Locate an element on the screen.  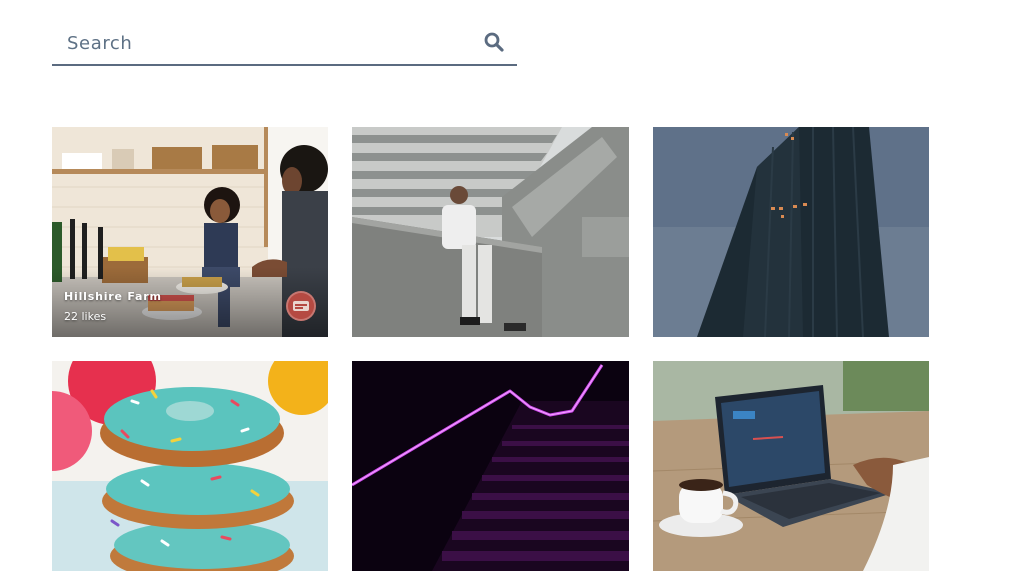
card-likes: 22 likes is located at coordinates (85, 316).